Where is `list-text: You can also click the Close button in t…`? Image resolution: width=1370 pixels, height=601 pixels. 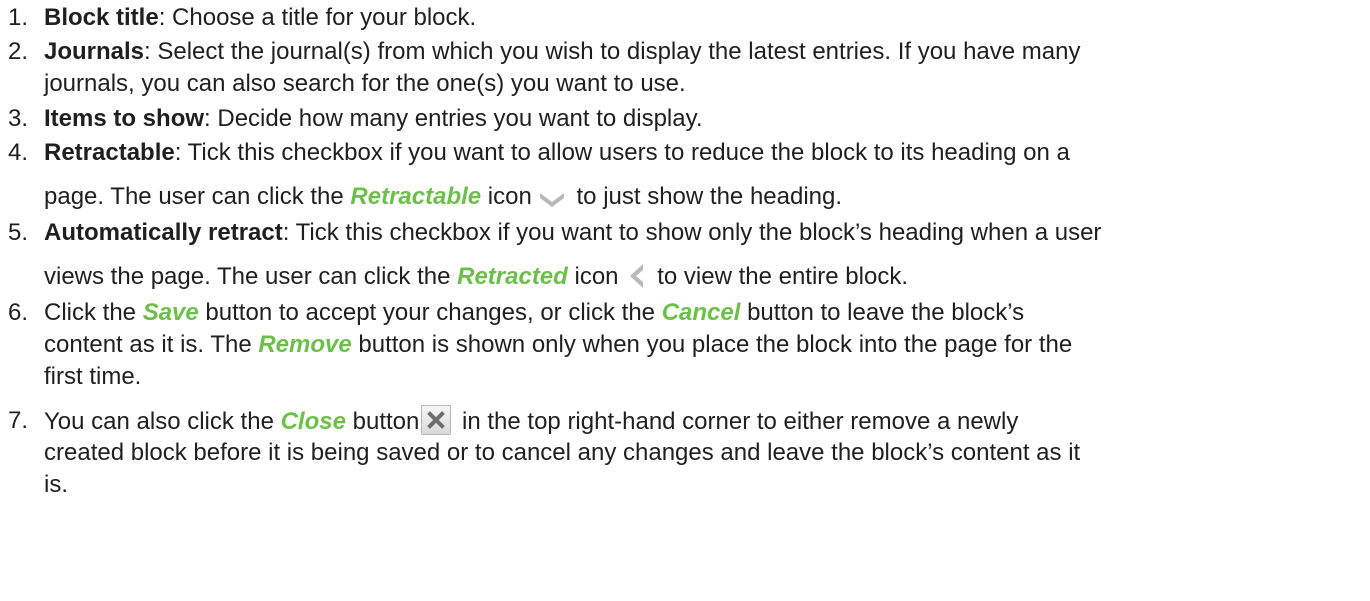 list-text: You can also click the Close button in t… is located at coordinates (531, 421).